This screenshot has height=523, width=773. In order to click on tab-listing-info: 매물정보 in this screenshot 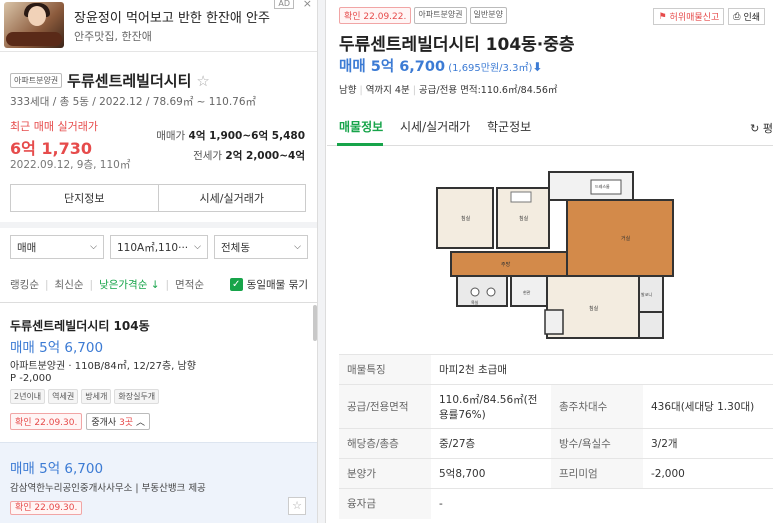, I will do `click(361, 126)`.